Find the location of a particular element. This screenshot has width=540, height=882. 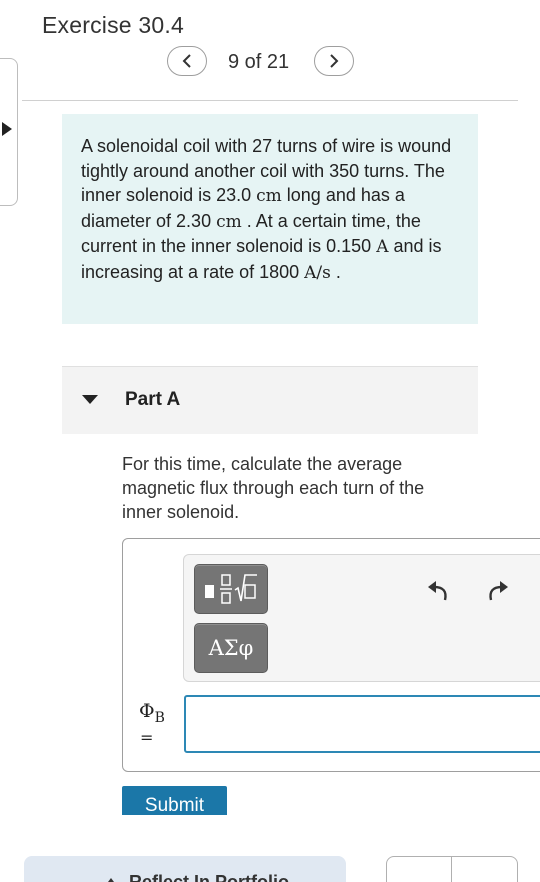

chevron-right-icon is located at coordinates (334, 61).